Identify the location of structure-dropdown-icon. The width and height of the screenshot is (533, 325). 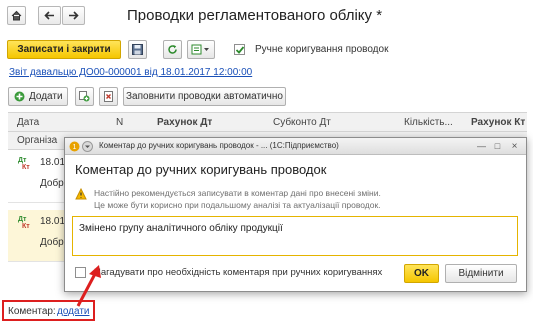
(200, 49).